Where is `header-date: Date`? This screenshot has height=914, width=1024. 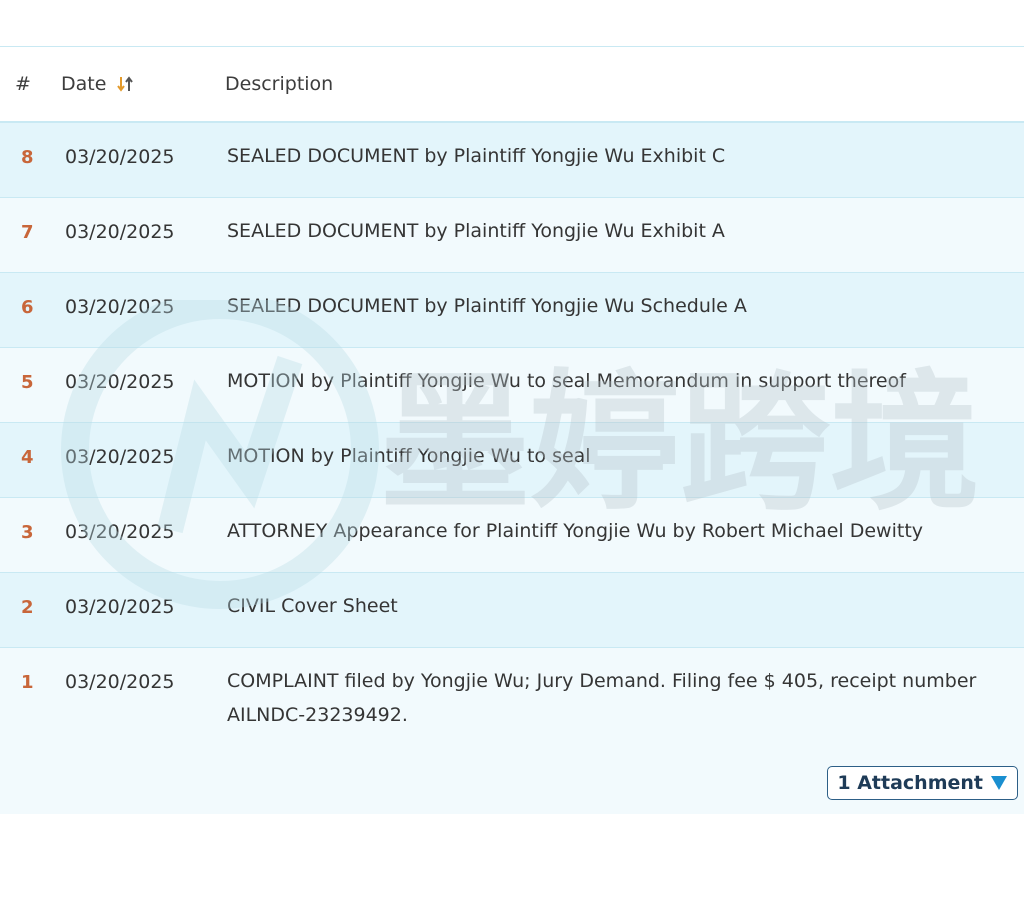 header-date: Date is located at coordinates (97, 84).